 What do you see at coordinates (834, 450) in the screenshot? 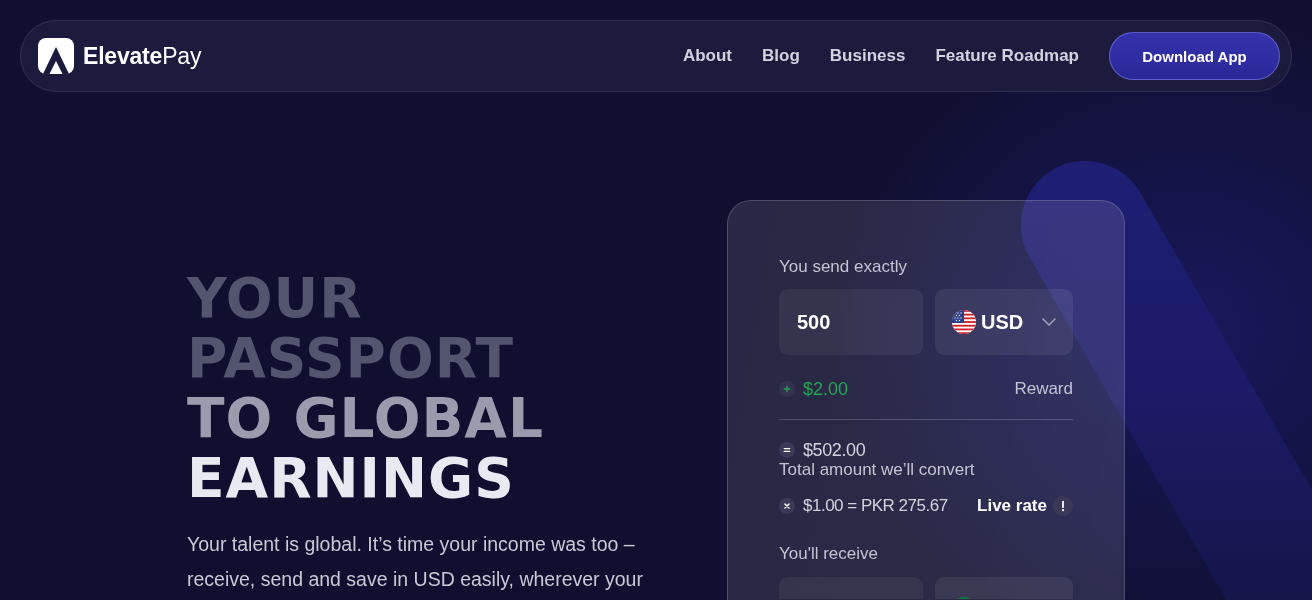
I see `total-amount: $502.00` at bounding box center [834, 450].